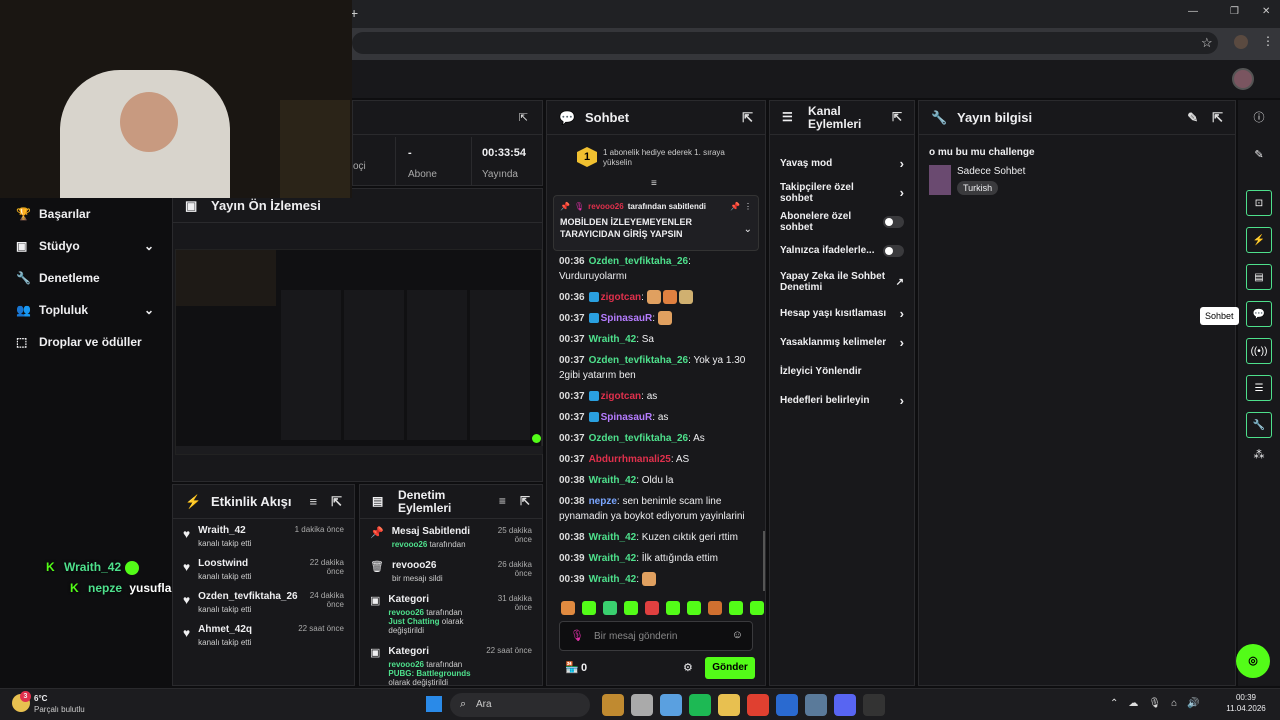  I want to click on chrome-app-icon, so click(758, 705).